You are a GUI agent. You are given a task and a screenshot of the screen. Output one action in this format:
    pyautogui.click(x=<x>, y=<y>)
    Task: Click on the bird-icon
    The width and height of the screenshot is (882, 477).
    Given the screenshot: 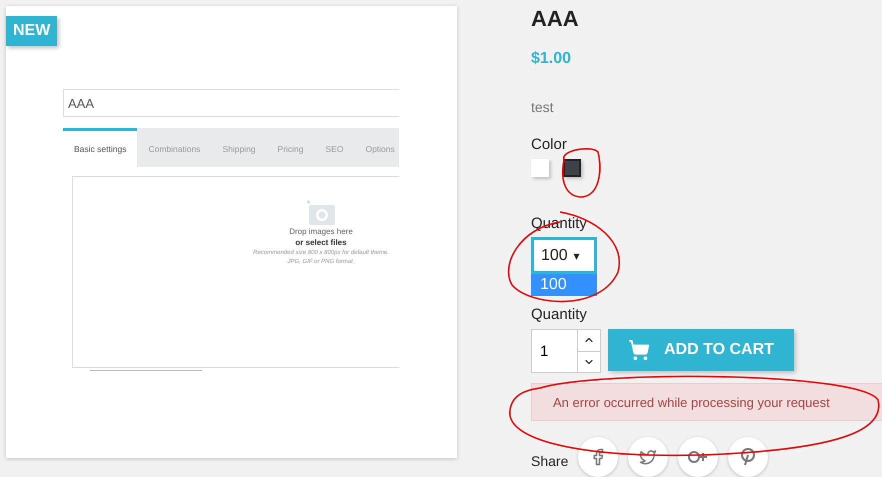 What is the action you would take?
    pyautogui.click(x=648, y=457)
    